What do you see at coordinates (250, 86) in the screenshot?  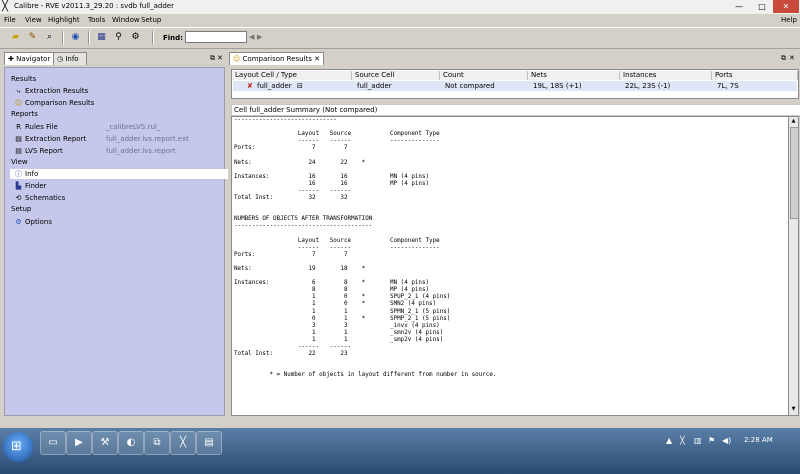 I see `mismatch-x-icon: ✘` at bounding box center [250, 86].